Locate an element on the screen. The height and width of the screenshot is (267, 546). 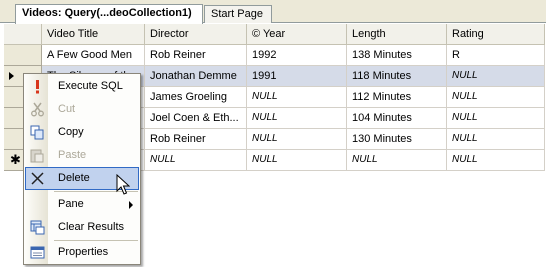
copy-icon is located at coordinates (37, 132).